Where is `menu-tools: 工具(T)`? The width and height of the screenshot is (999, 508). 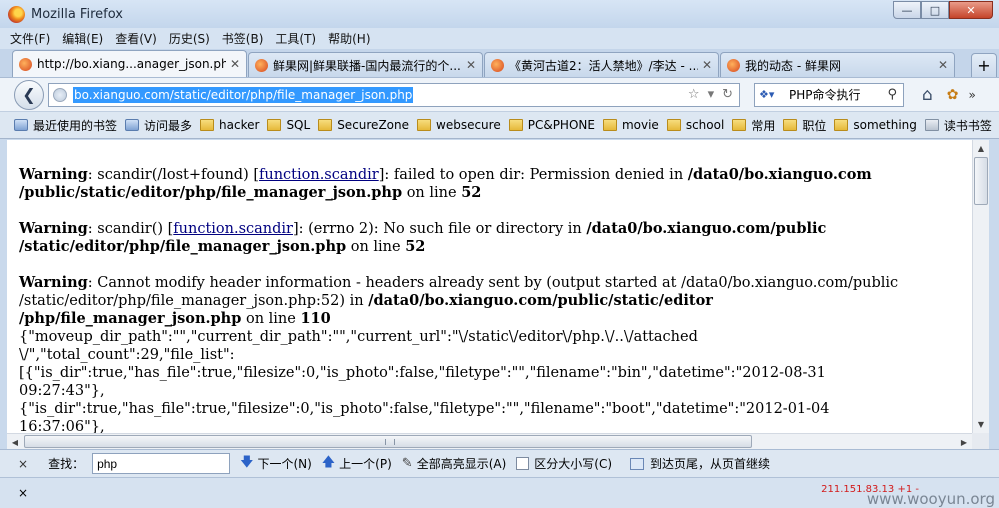 menu-tools: 工具(T) is located at coordinates (295, 38).